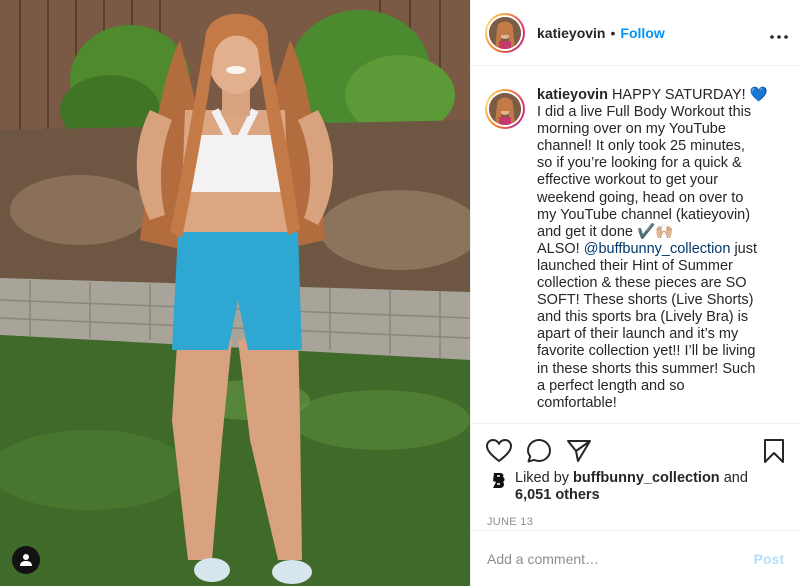 Image resolution: width=800 pixels, height=586 pixels. What do you see at coordinates (644, 112) in the screenshot?
I see `caption-line: I did a live Full Body Workout this` at bounding box center [644, 112].